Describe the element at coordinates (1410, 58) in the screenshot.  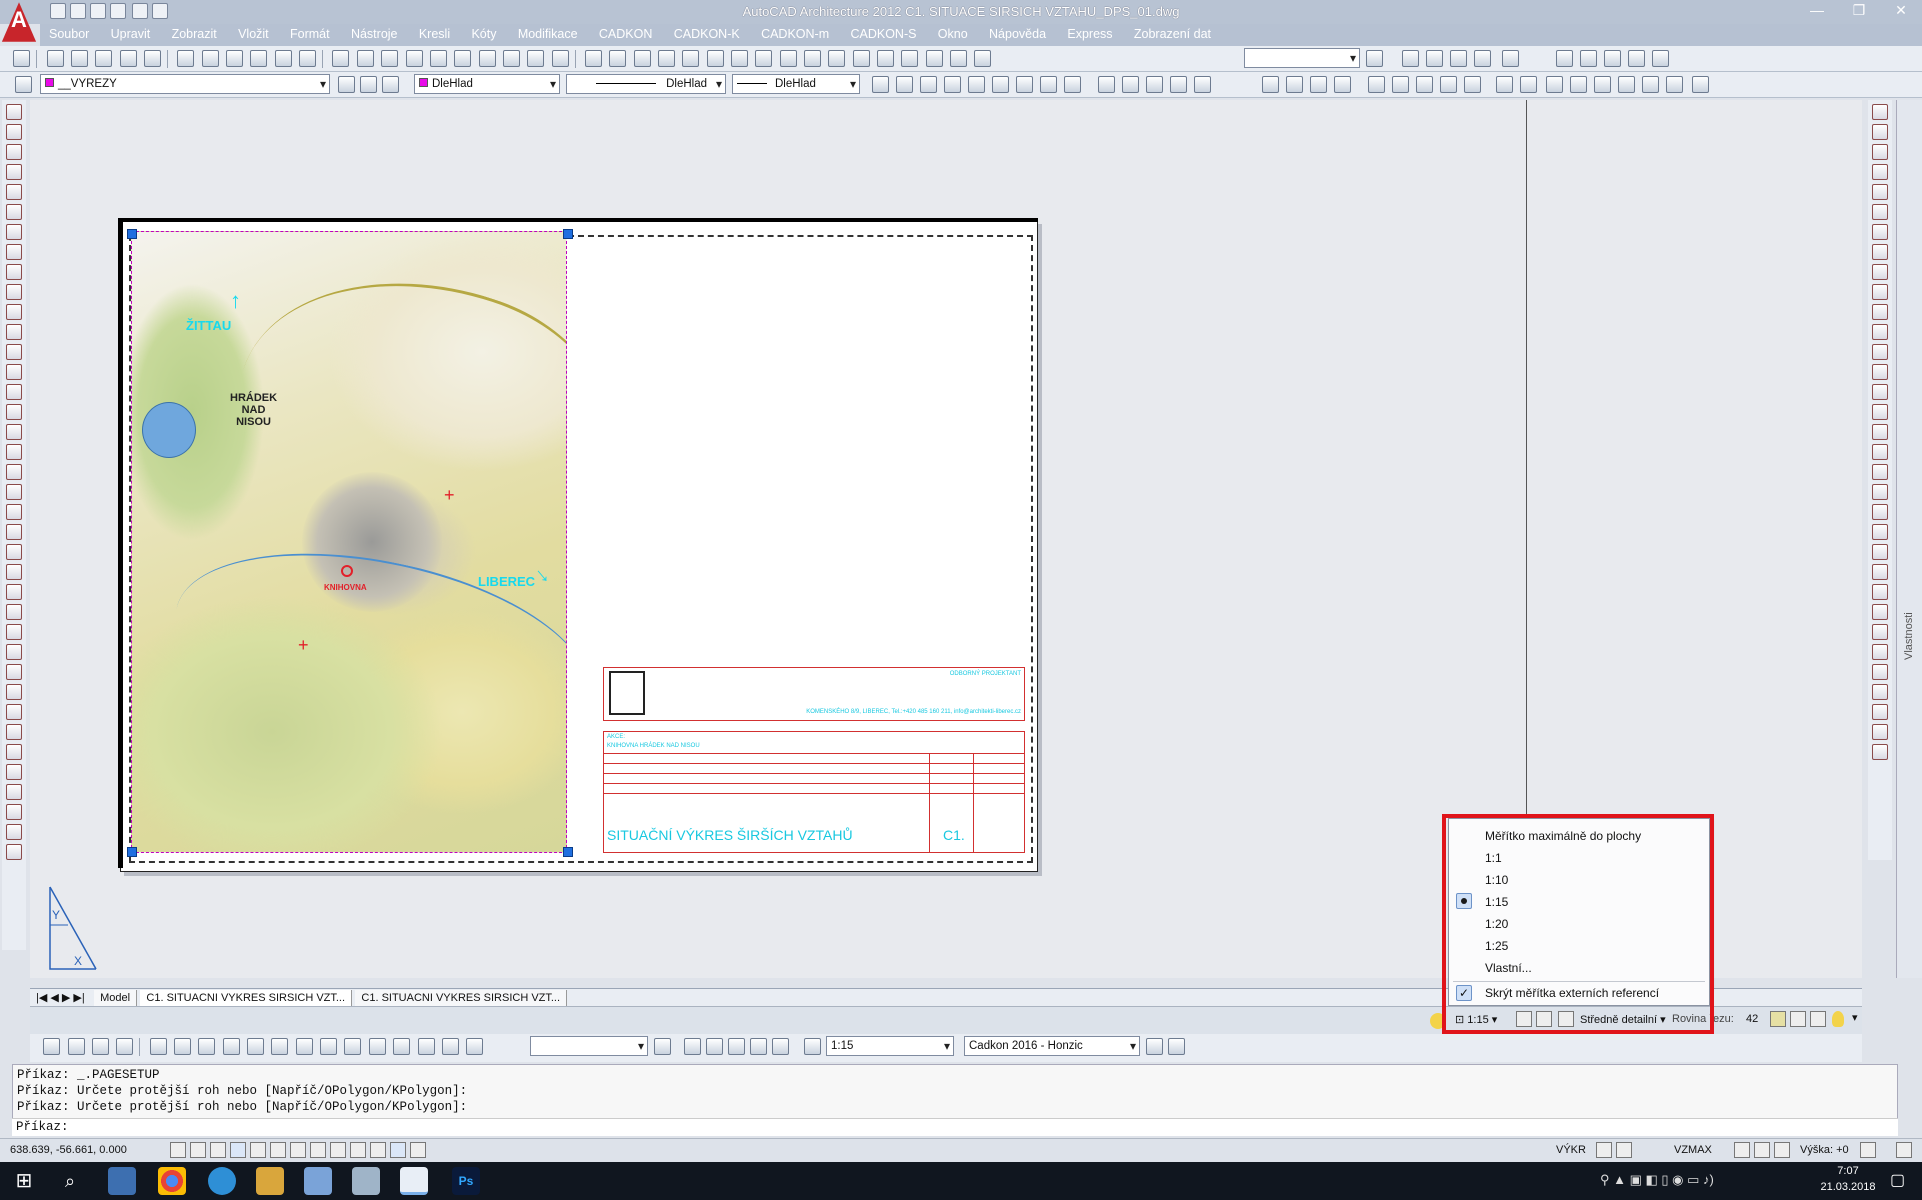
I see `tool-r-icon` at that location.